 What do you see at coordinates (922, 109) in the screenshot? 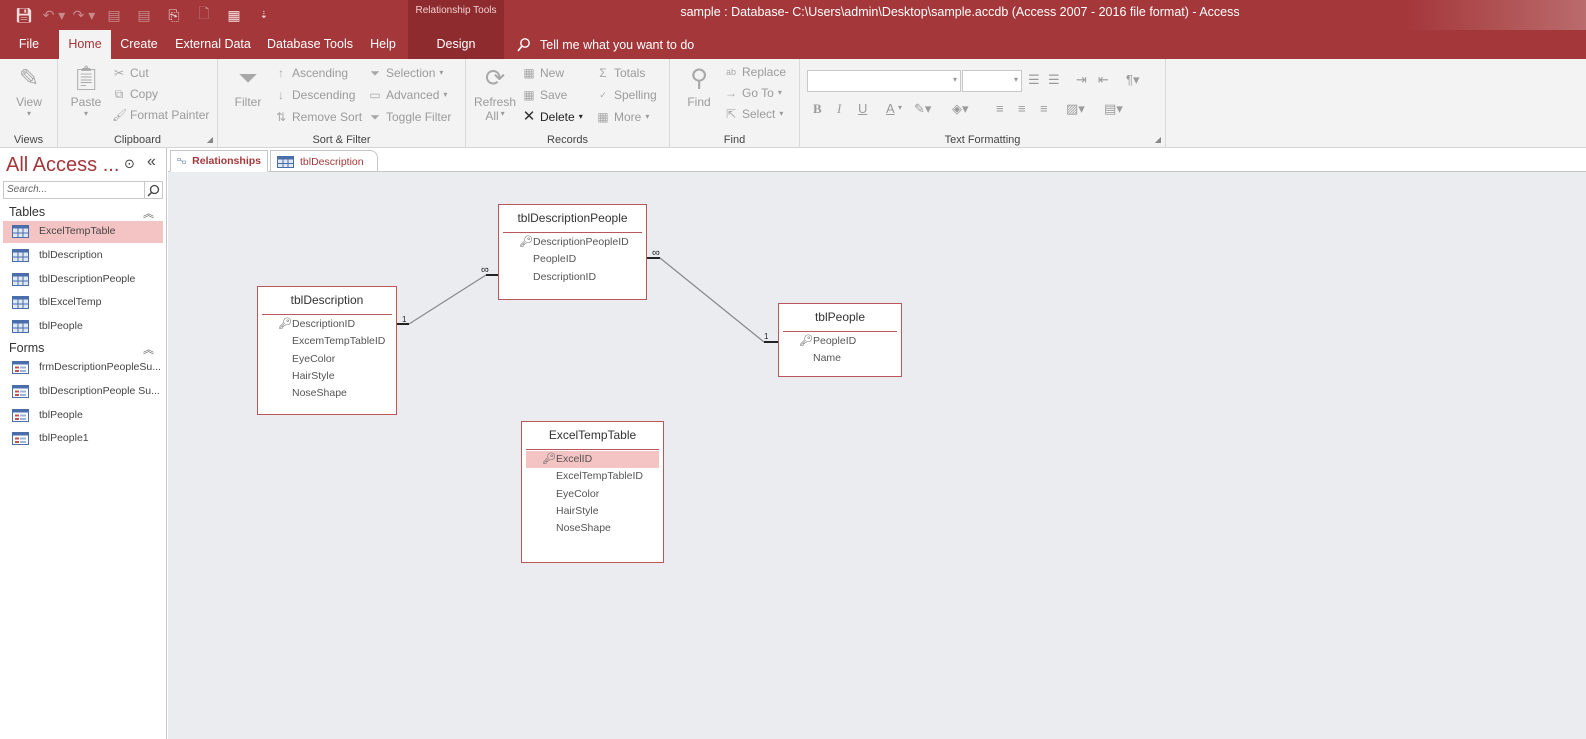
I see `highlight-icon: ✎▾` at bounding box center [922, 109].